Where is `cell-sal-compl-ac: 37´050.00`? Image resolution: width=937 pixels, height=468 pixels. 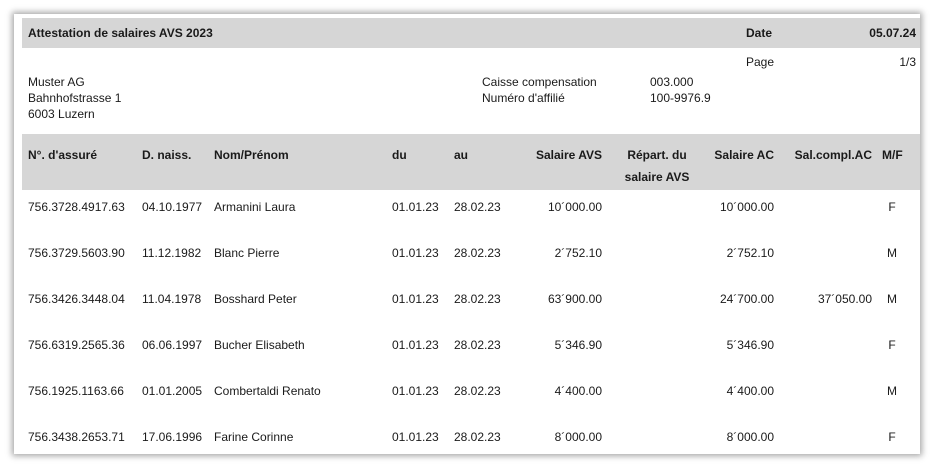
cell-sal-compl-ac: 37´050.00 is located at coordinates (844, 299).